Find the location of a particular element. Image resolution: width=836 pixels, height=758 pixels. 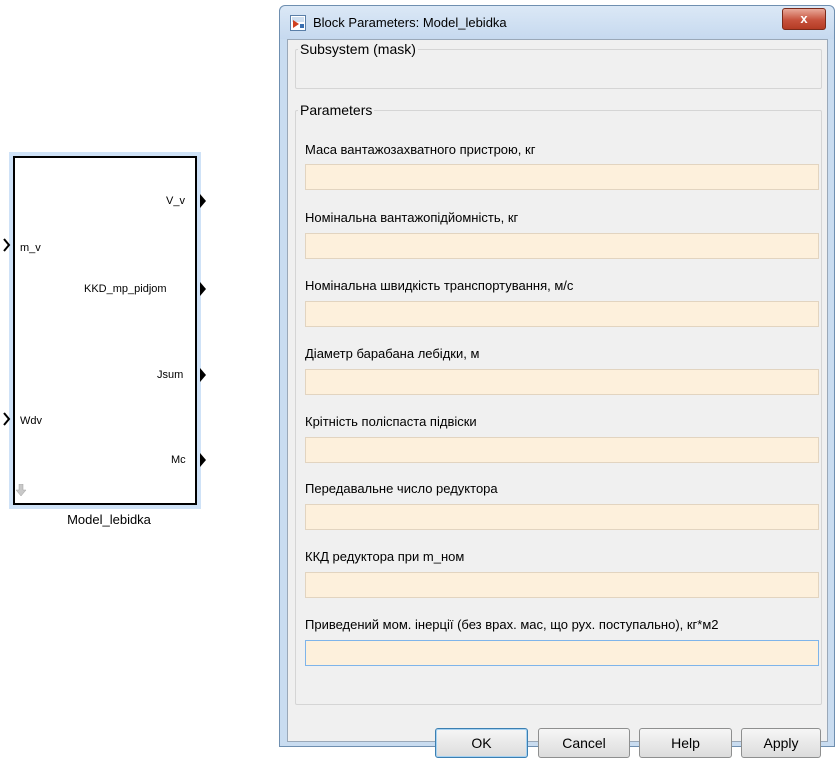

parameters-legend: Parameters is located at coordinates (336, 110).